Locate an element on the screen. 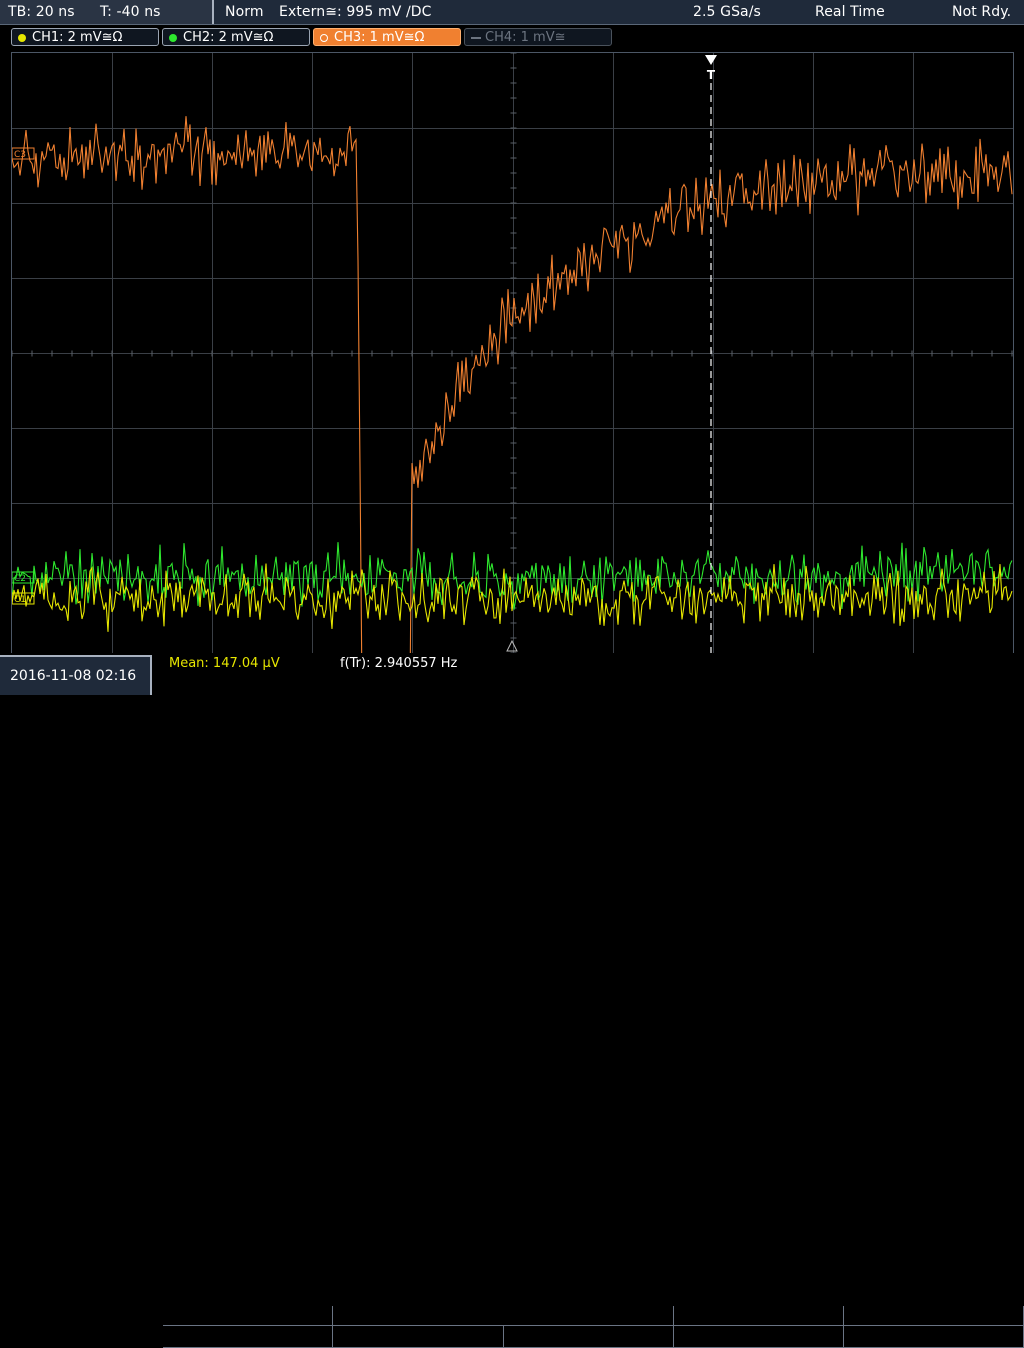 Image resolution: width=1024 pixels, height=1348 pixels. trigger-offset-readout: T: -40 ns is located at coordinates (130, 12).